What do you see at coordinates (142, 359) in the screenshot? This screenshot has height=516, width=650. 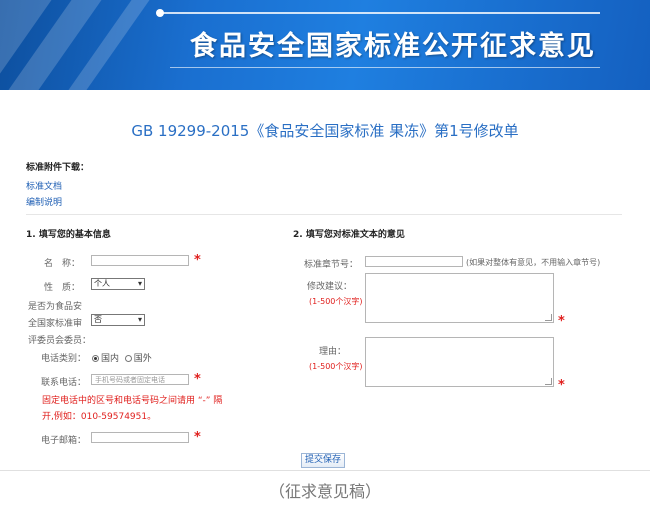 I see `radio-foreign-label: 国外` at bounding box center [142, 359].